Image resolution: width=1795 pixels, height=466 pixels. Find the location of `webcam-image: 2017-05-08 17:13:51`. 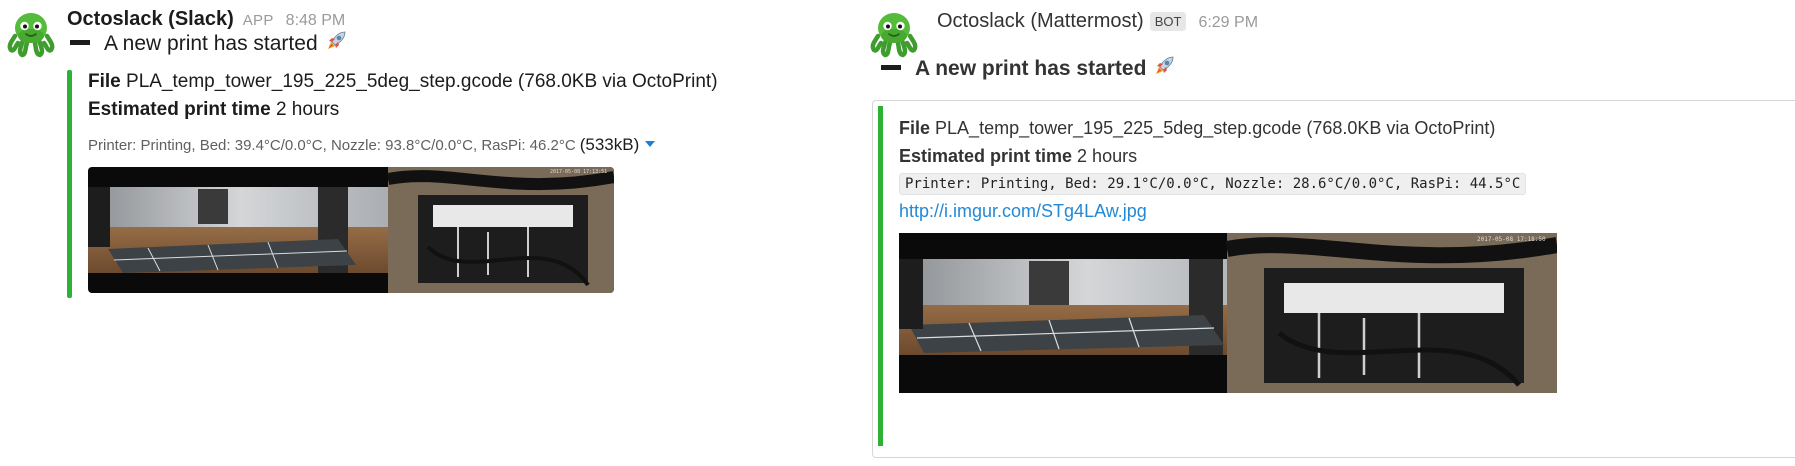

webcam-image: 2017-05-08 17:13:51 is located at coordinates (351, 230).